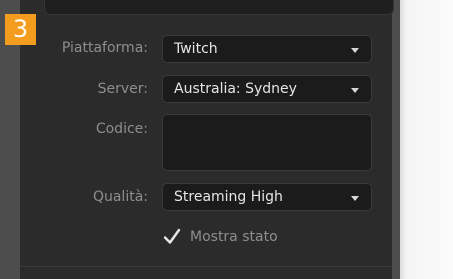 Image resolution: width=453 pixels, height=279 pixels. I want to click on quality-dropdown: Streaming High, so click(267, 197).